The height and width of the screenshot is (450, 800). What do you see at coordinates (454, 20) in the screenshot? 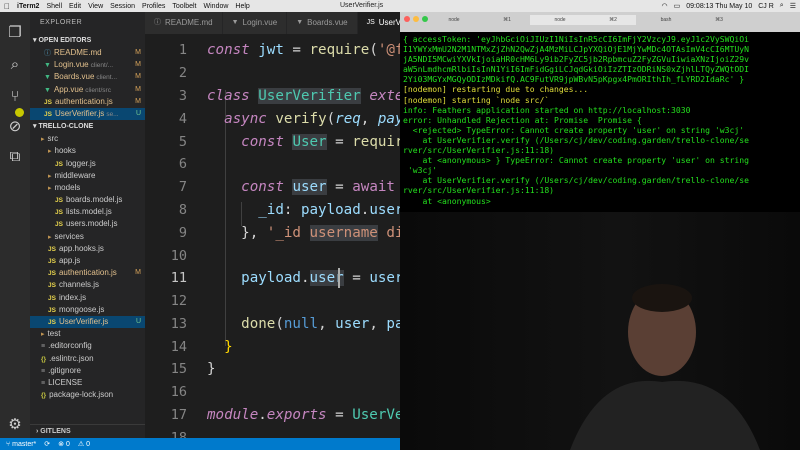
I see `terminal-tab-1: node` at bounding box center [454, 20].